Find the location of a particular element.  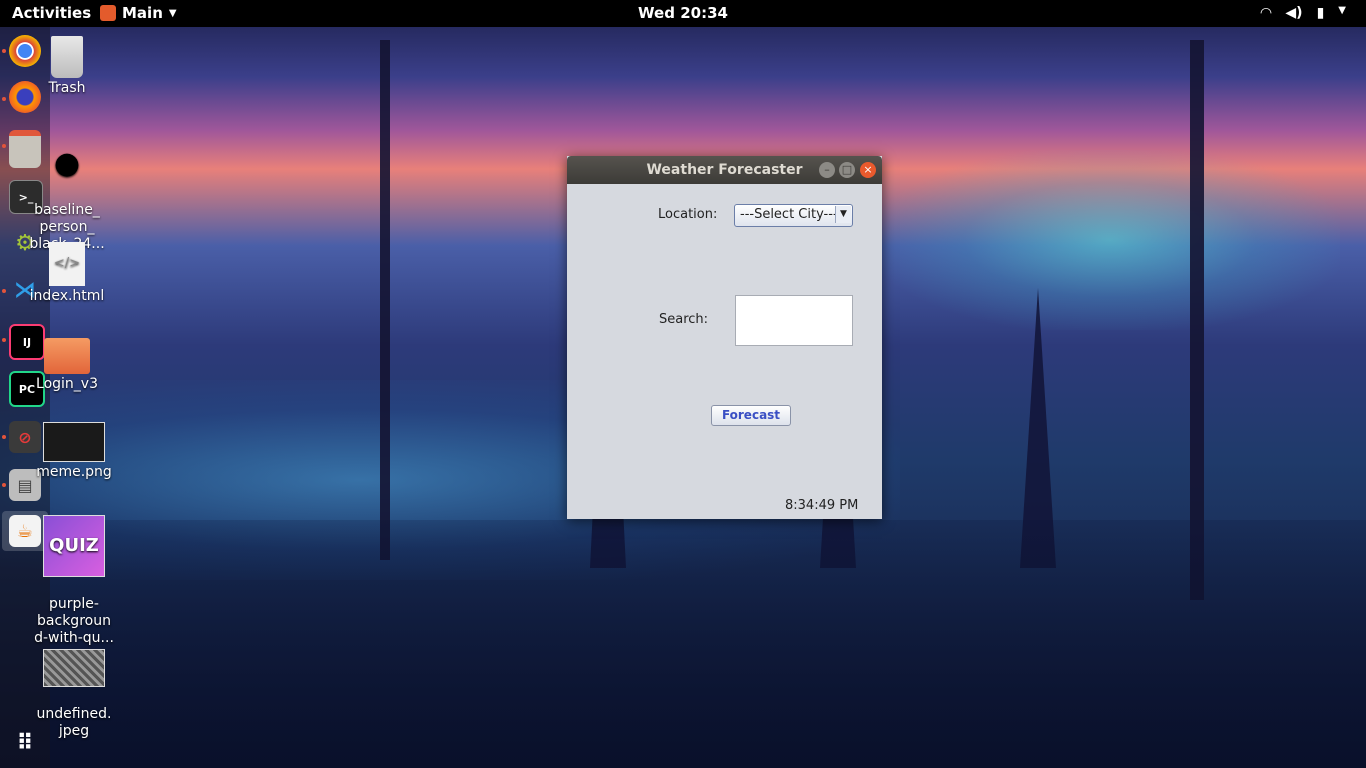

desktop-icon-label: meme.png is located at coordinates (74, 472).